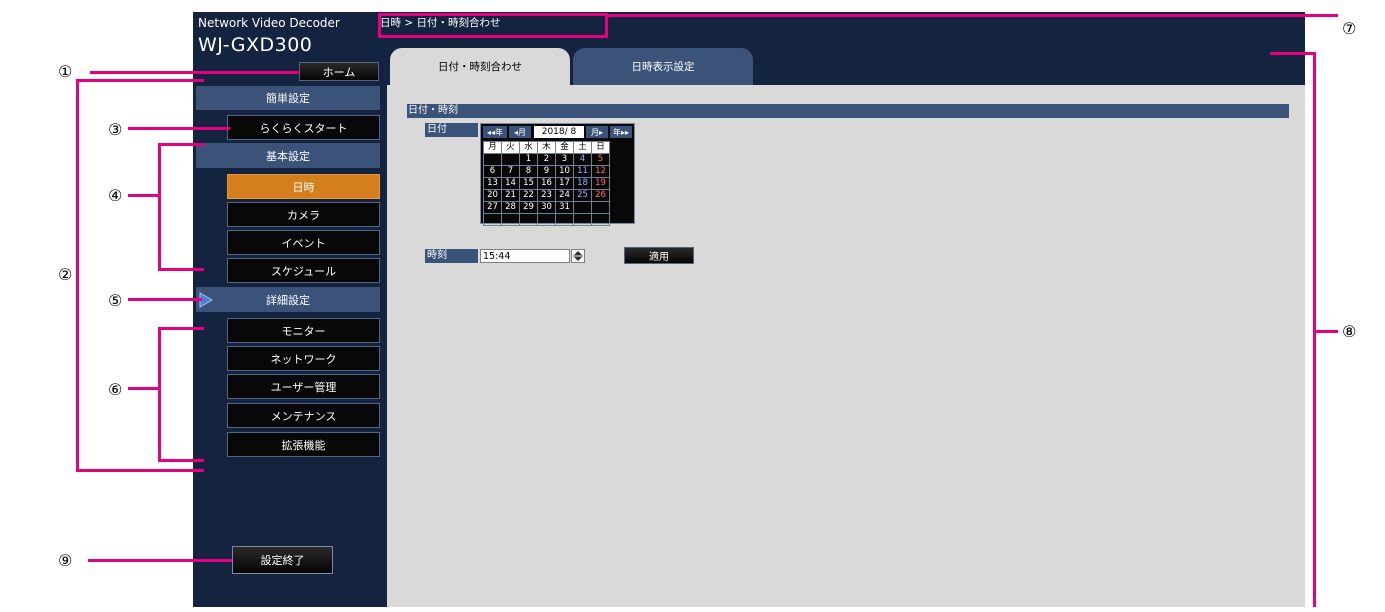 The width and height of the screenshot is (1385, 612). I want to click on calendar-day: 21, so click(510, 195).